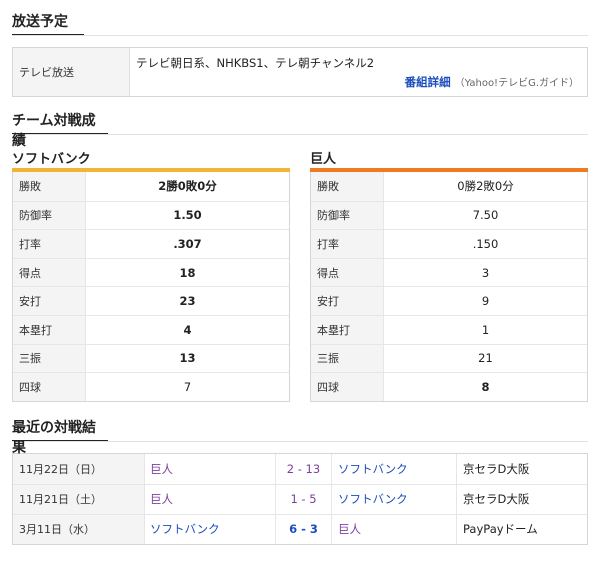 The width and height of the screenshot is (600, 574). What do you see at coordinates (151, 243) in the screenshot?
I see `stat-row: 打率 .307` at bounding box center [151, 243].